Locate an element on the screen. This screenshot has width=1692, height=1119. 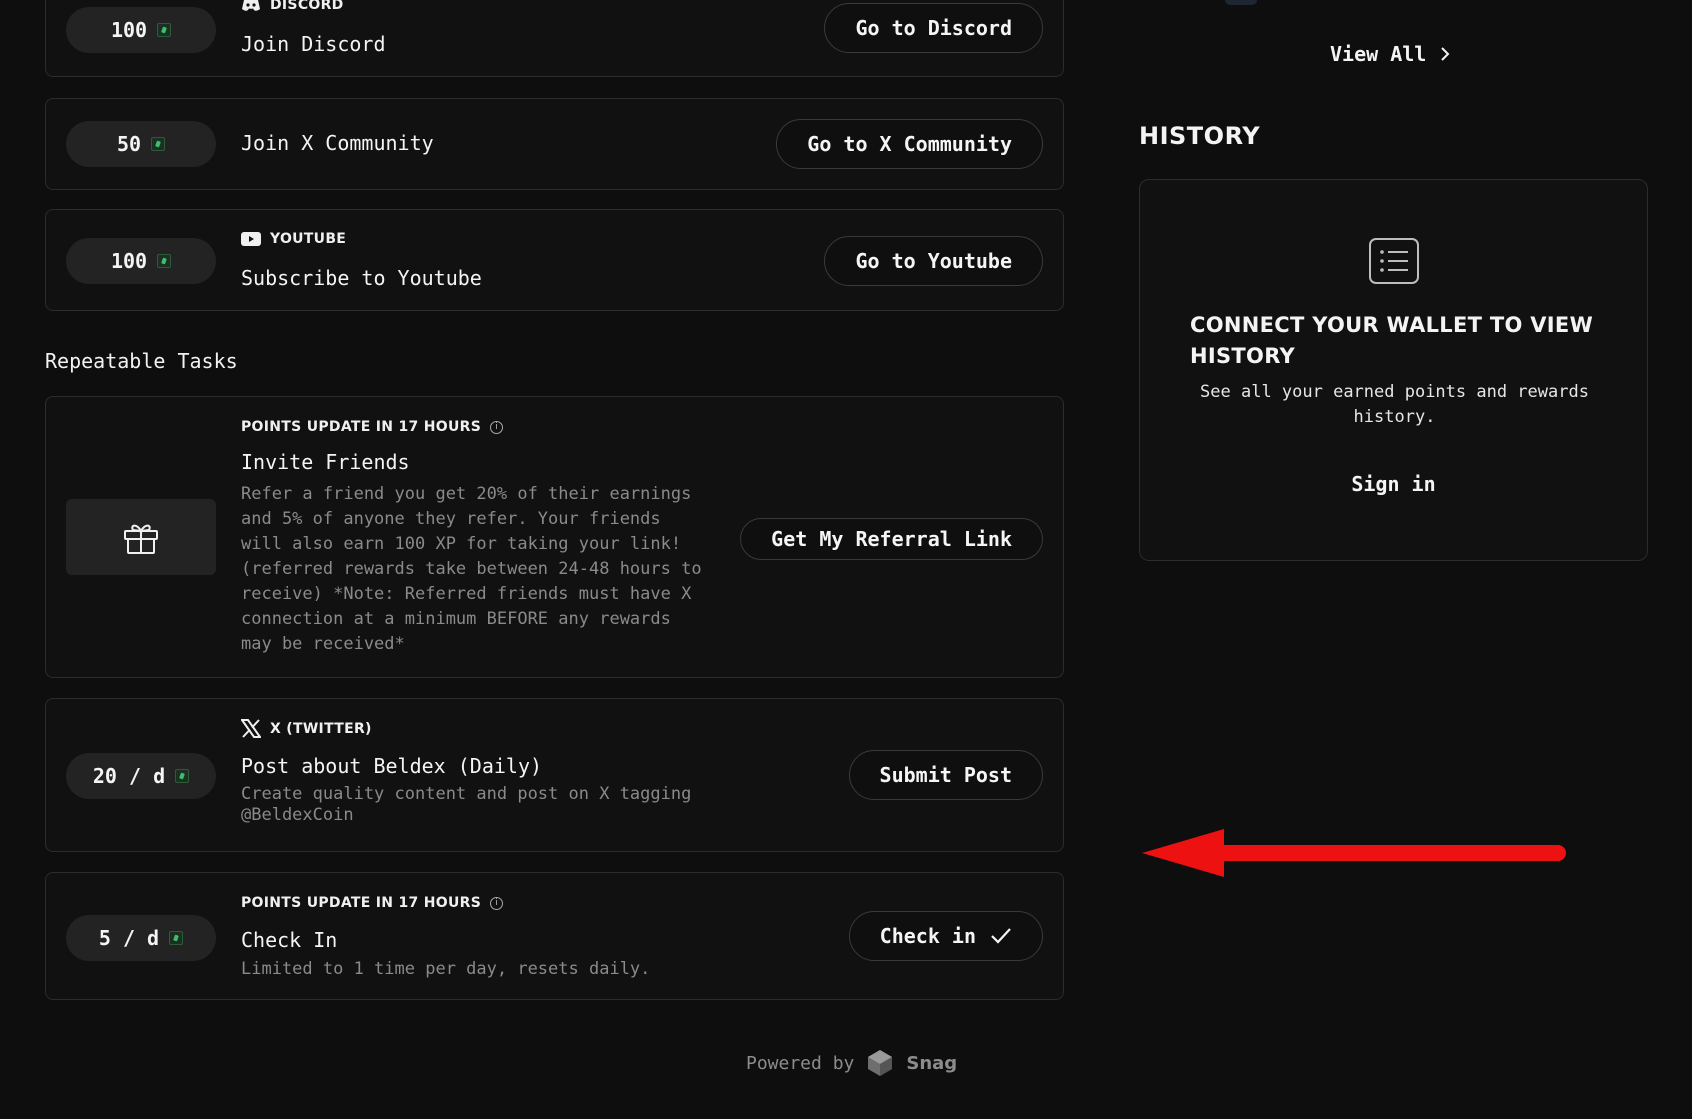
check-in-button: Check in is located at coordinates (945, 936).